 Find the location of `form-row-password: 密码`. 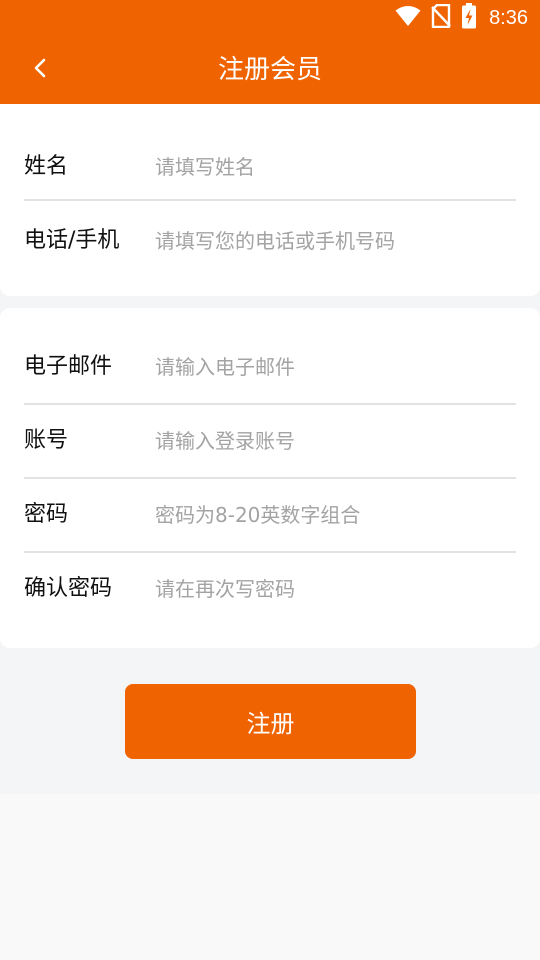

form-row-password: 密码 is located at coordinates (270, 515).